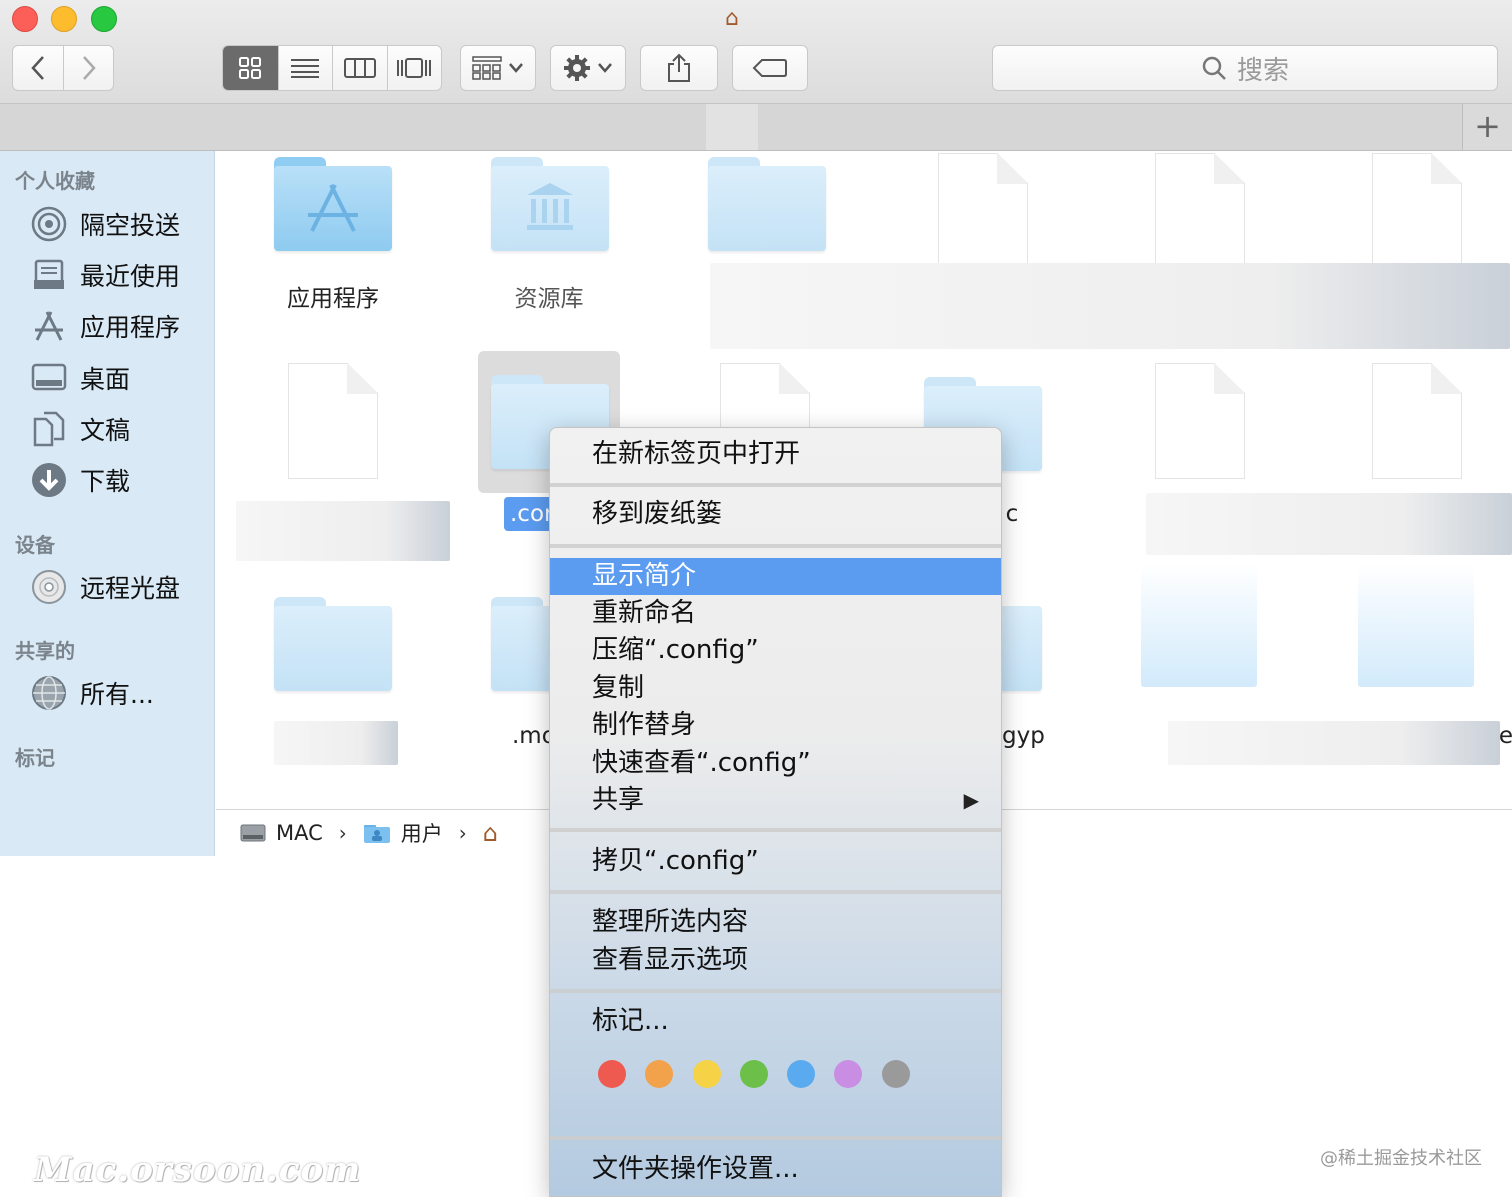  Describe the element at coordinates (588, 68) in the screenshot. I see `action-button` at that location.